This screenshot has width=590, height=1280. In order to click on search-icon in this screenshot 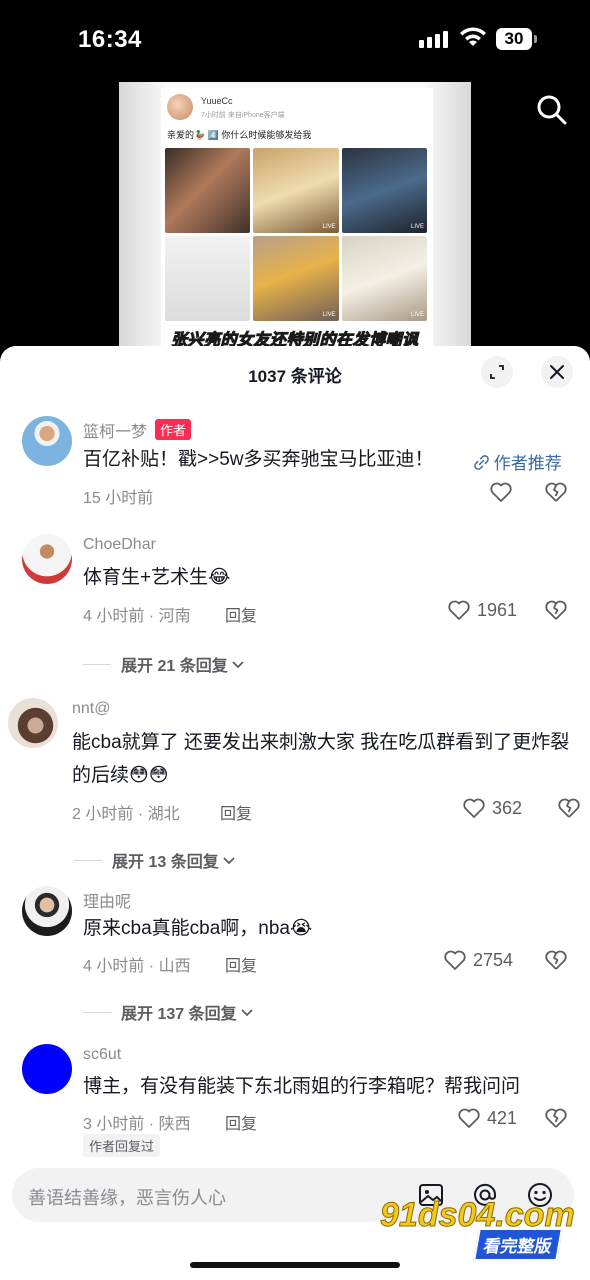, I will do `click(552, 110)`.